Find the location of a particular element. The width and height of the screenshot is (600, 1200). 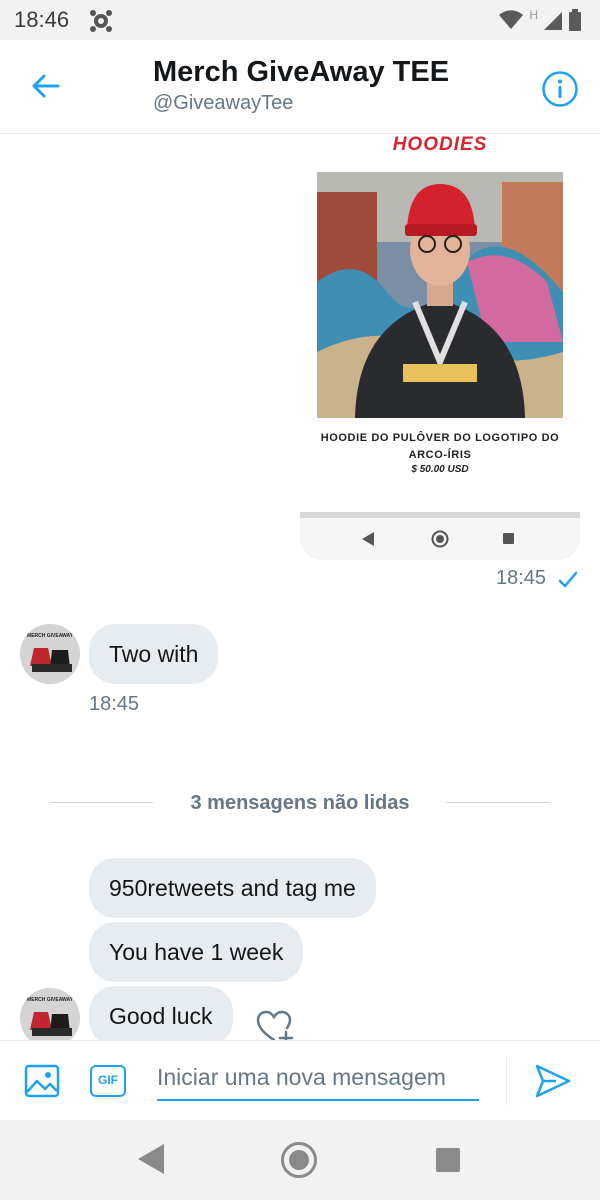

hoodie-model-photo is located at coordinates (440, 295).